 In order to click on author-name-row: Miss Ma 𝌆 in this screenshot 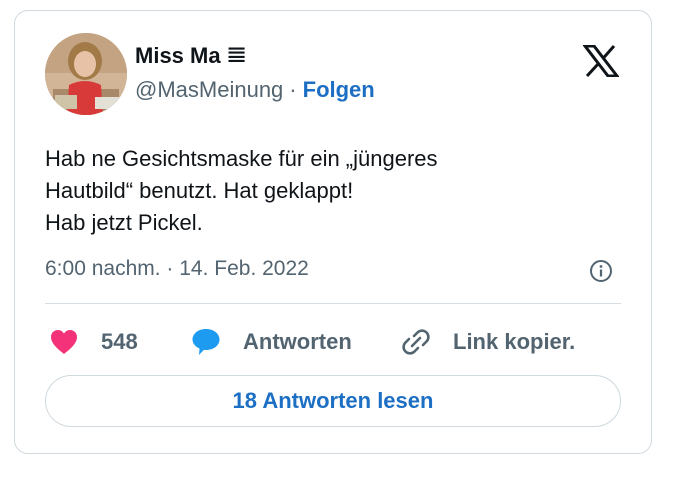, I will do `click(190, 56)`.